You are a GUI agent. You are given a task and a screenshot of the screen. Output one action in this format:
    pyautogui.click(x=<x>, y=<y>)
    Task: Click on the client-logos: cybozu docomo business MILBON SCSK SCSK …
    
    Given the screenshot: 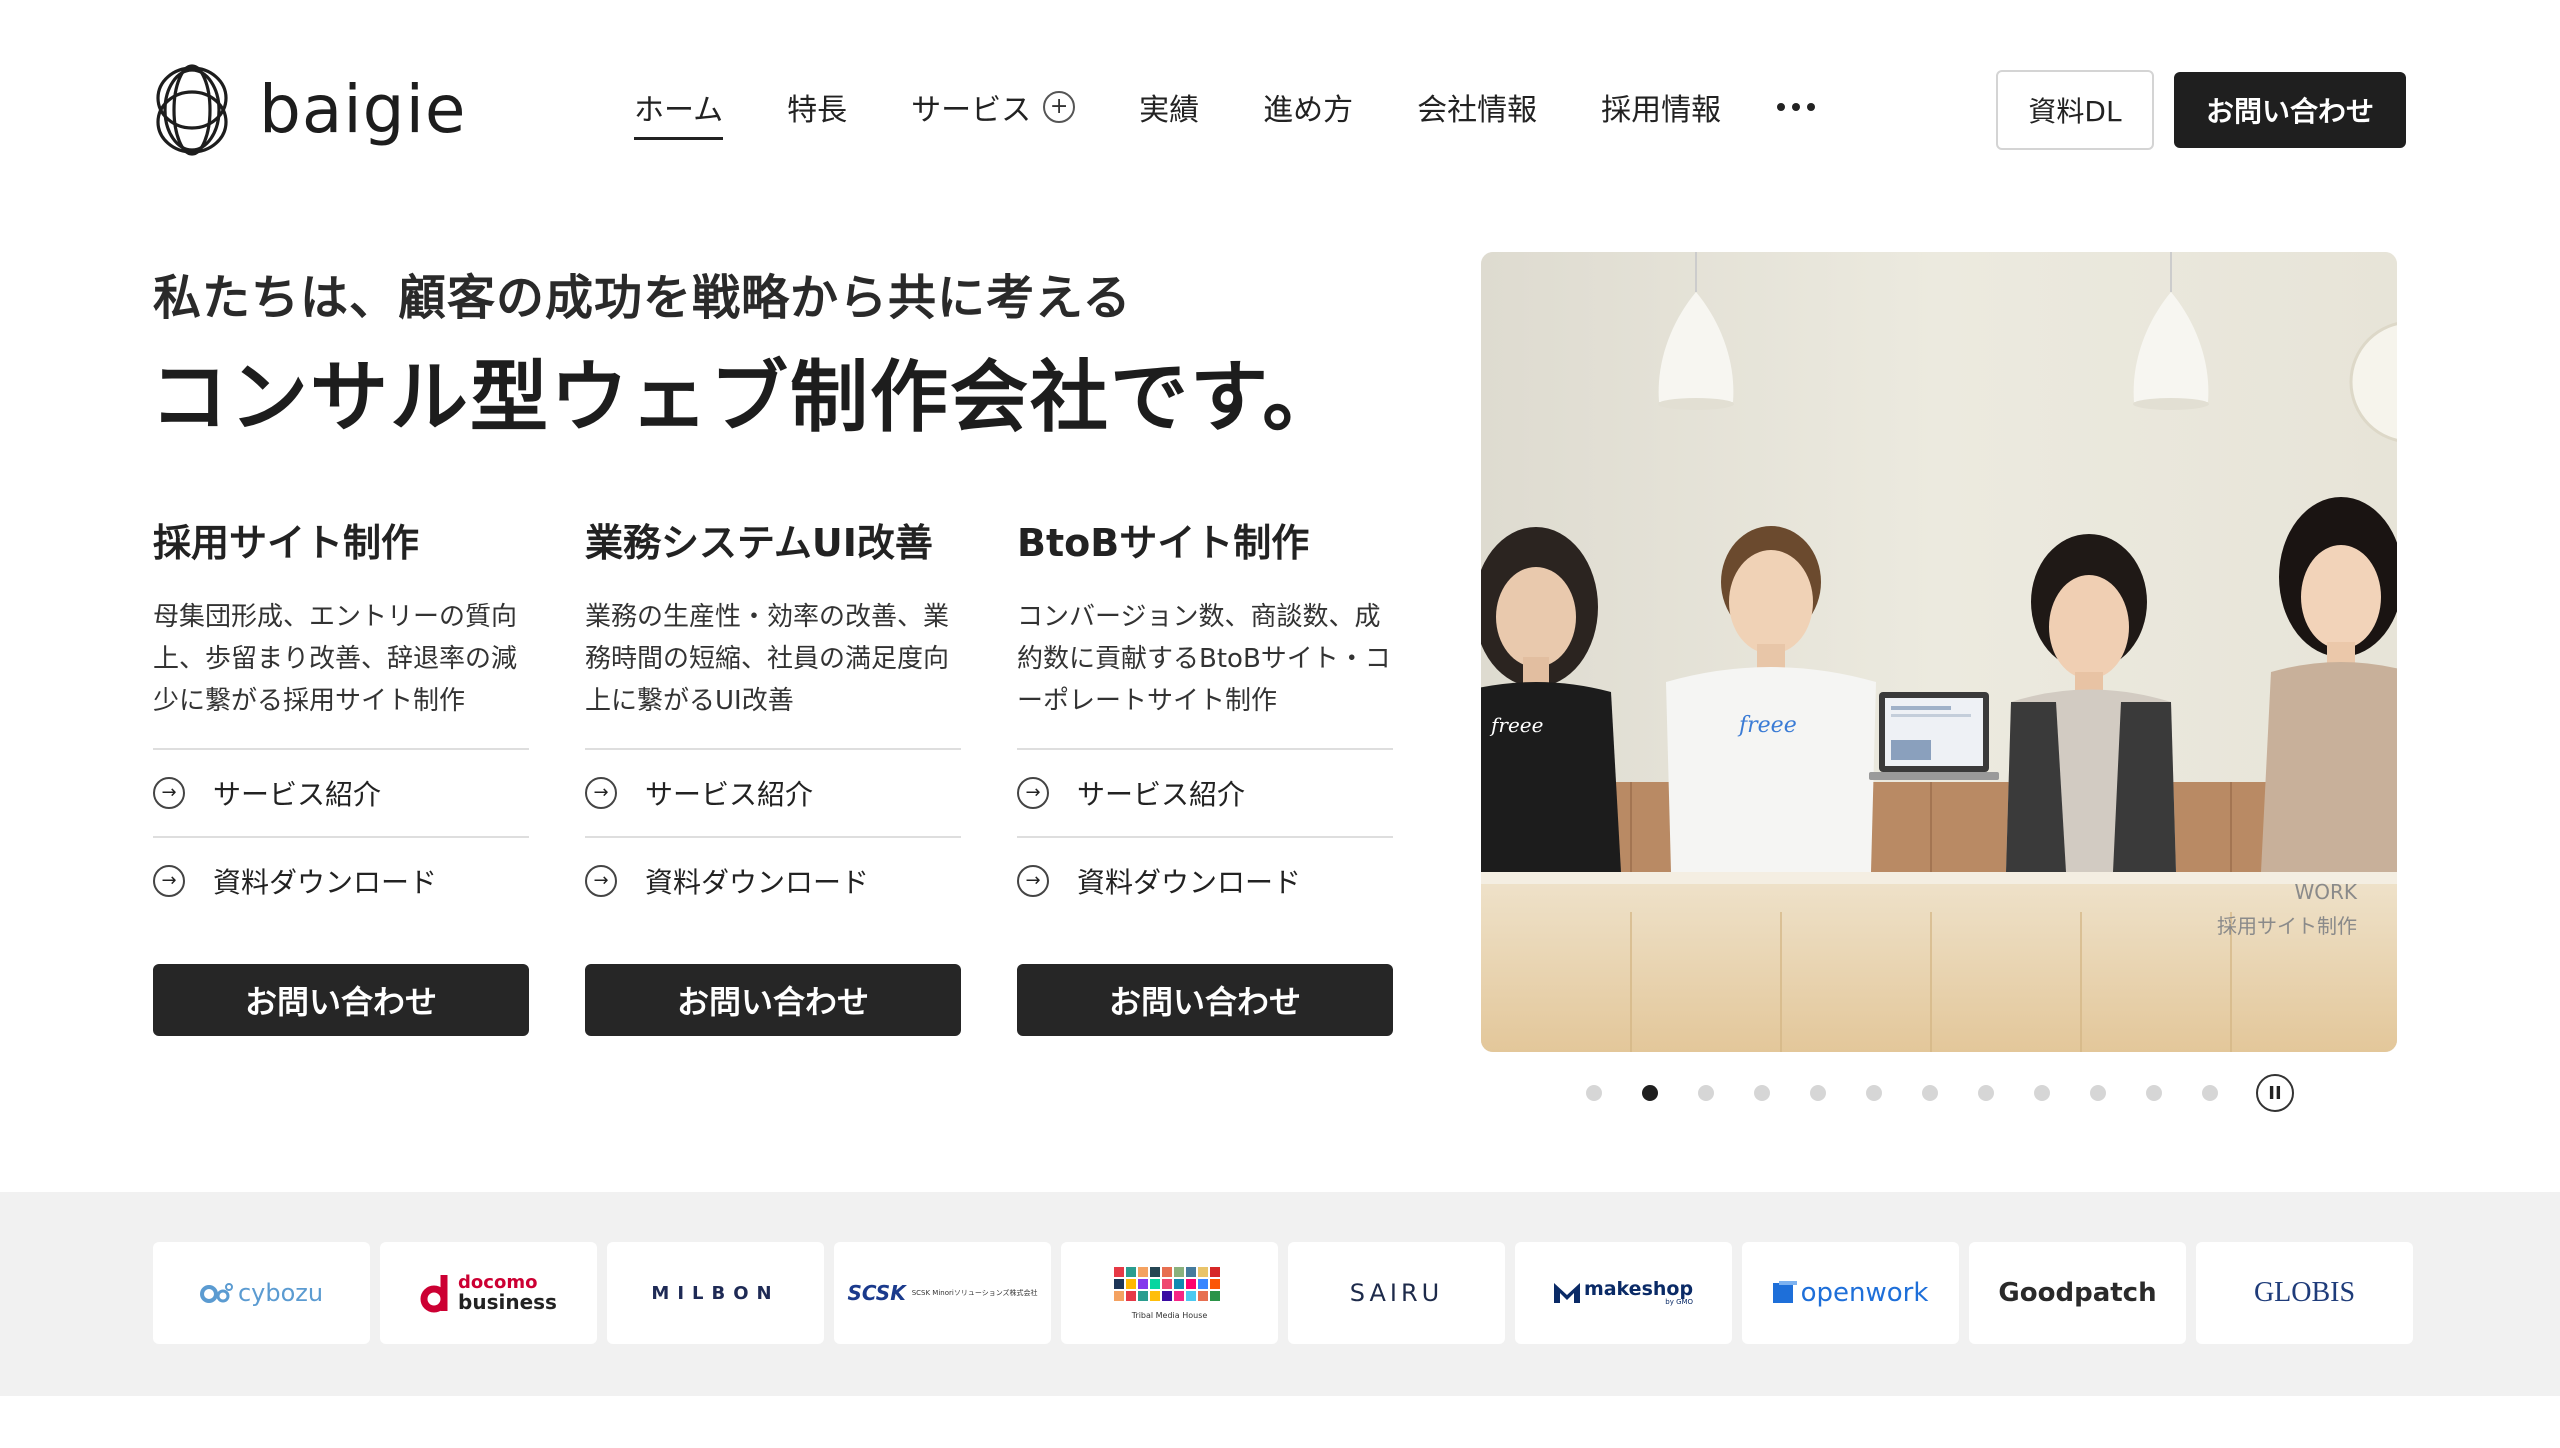 What is the action you would take?
    pyautogui.click(x=1283, y=1293)
    